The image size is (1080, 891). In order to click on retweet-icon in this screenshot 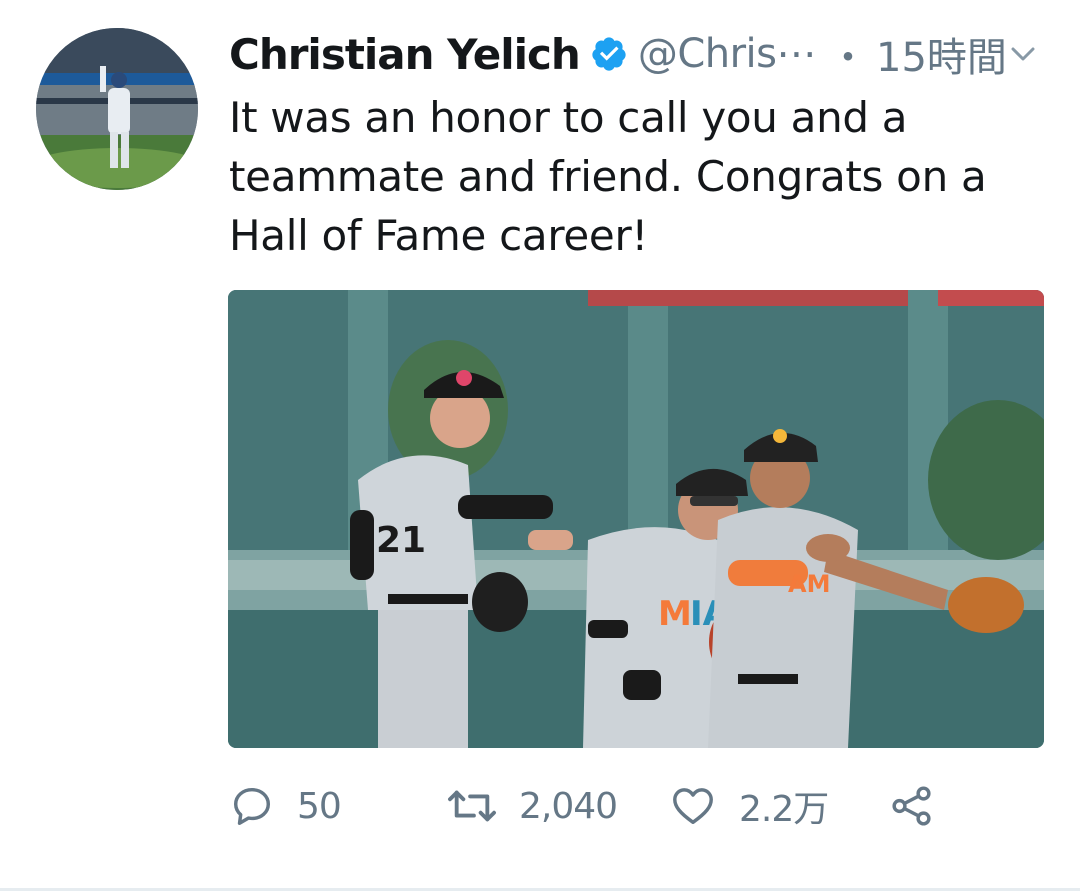, I will do `click(472, 806)`.